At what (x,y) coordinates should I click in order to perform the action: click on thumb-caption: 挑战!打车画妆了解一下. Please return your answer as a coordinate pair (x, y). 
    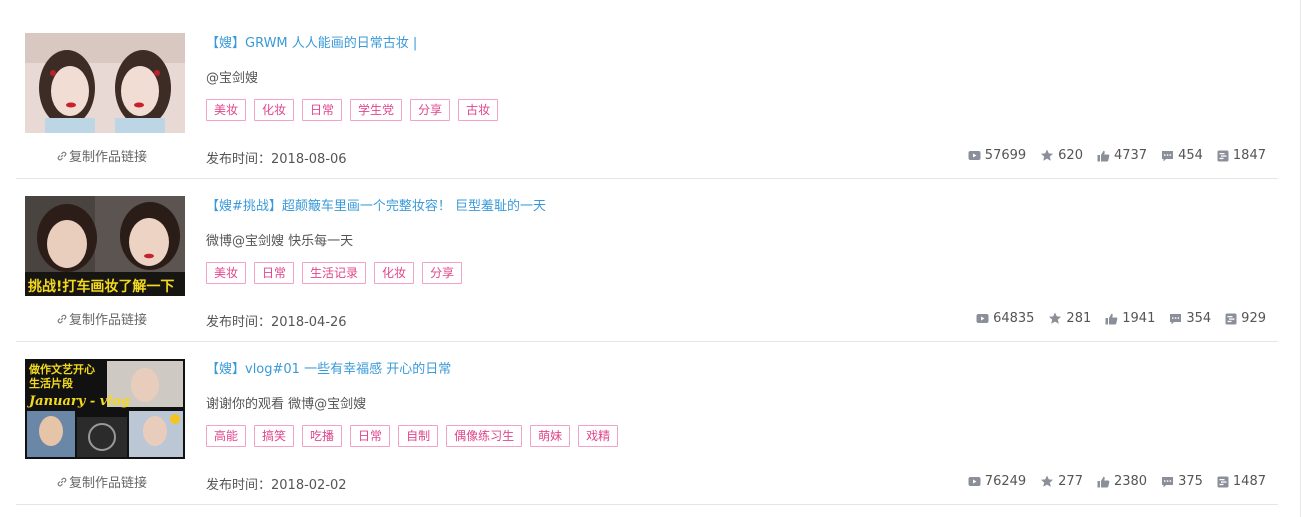
    Looking at the image, I should click on (101, 286).